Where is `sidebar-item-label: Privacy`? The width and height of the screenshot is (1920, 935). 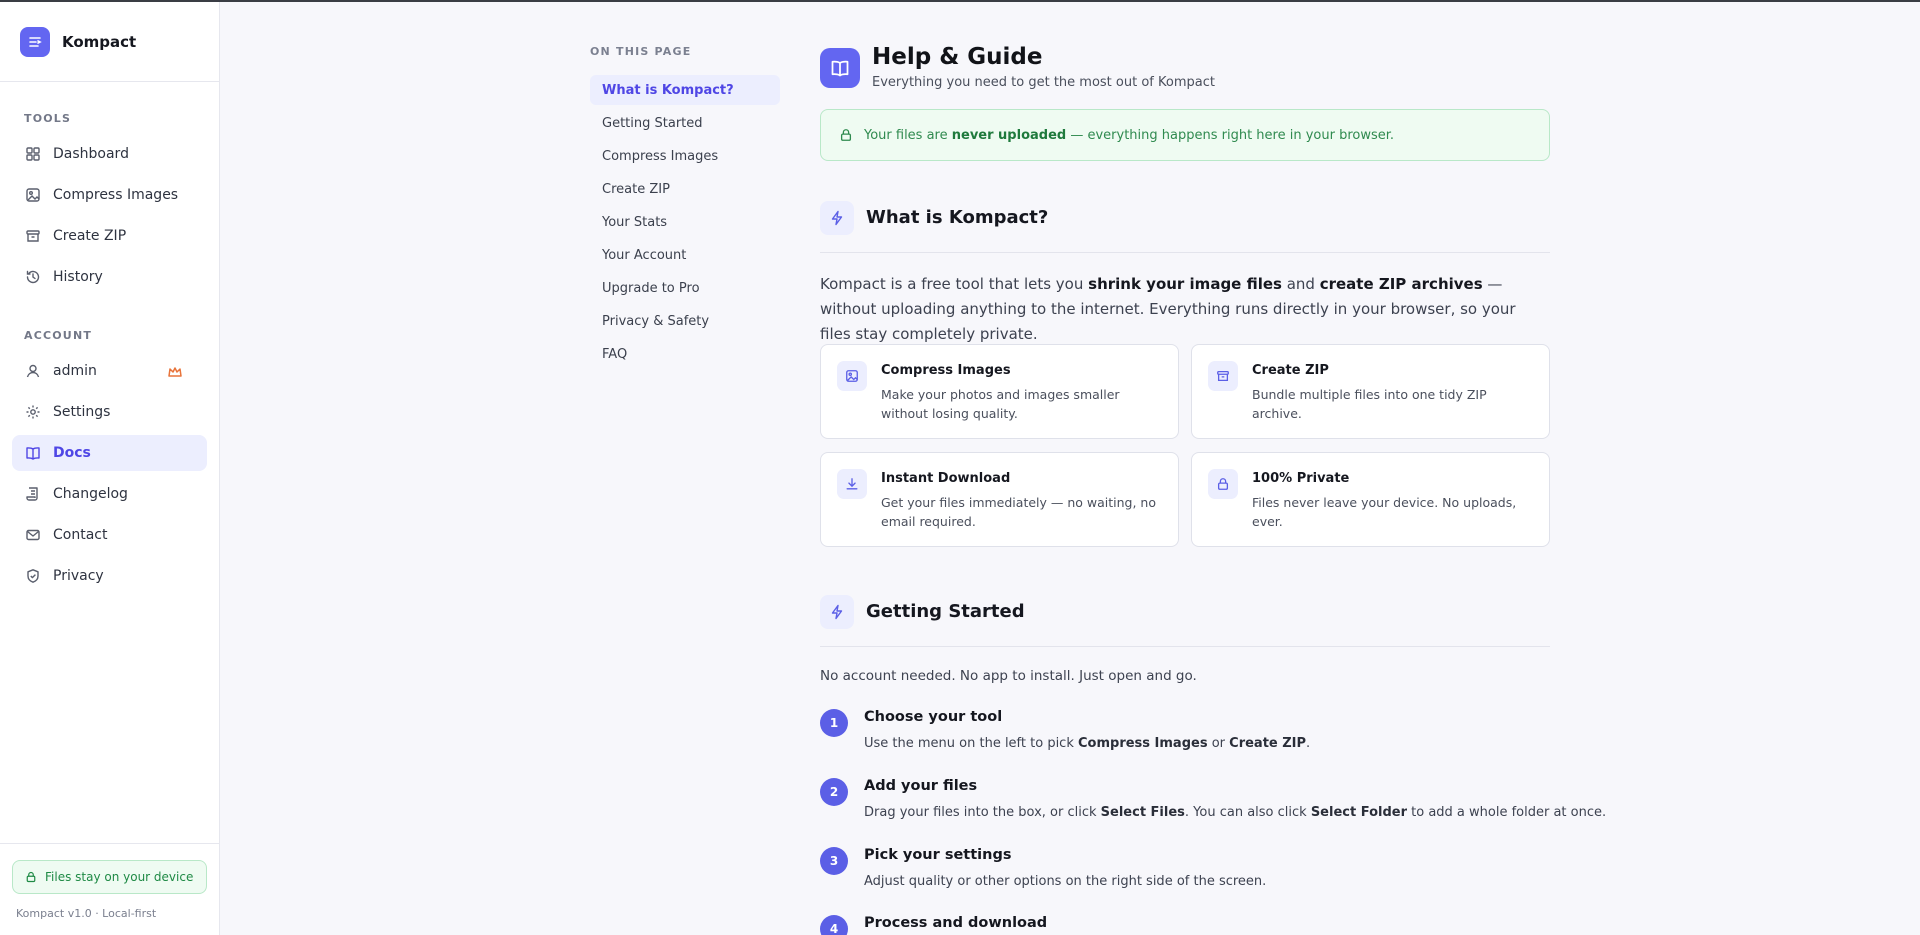
sidebar-item-label: Privacy is located at coordinates (78, 576).